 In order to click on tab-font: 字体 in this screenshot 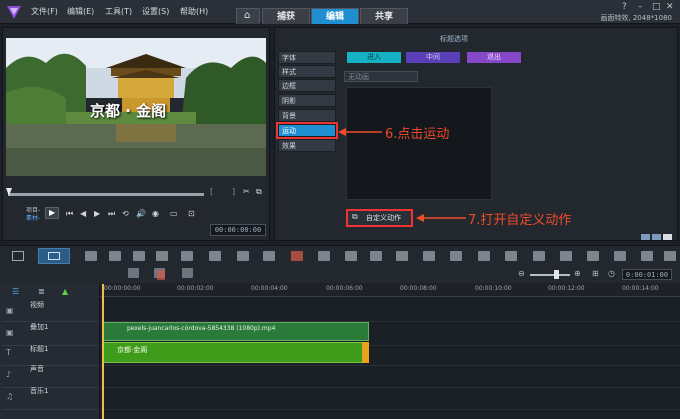, I will do `click(307, 57)`.